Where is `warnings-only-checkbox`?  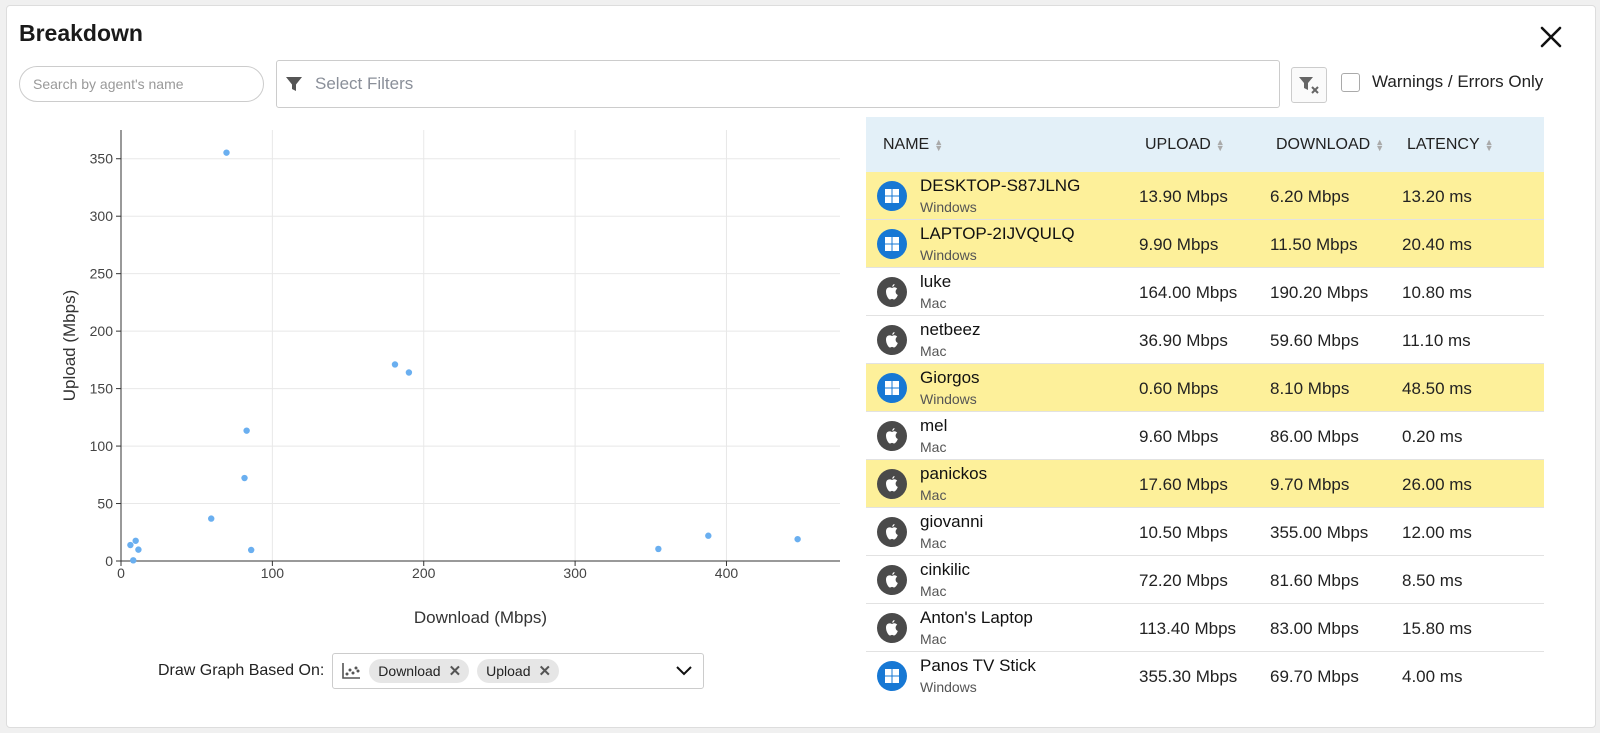 warnings-only-checkbox is located at coordinates (1350, 82).